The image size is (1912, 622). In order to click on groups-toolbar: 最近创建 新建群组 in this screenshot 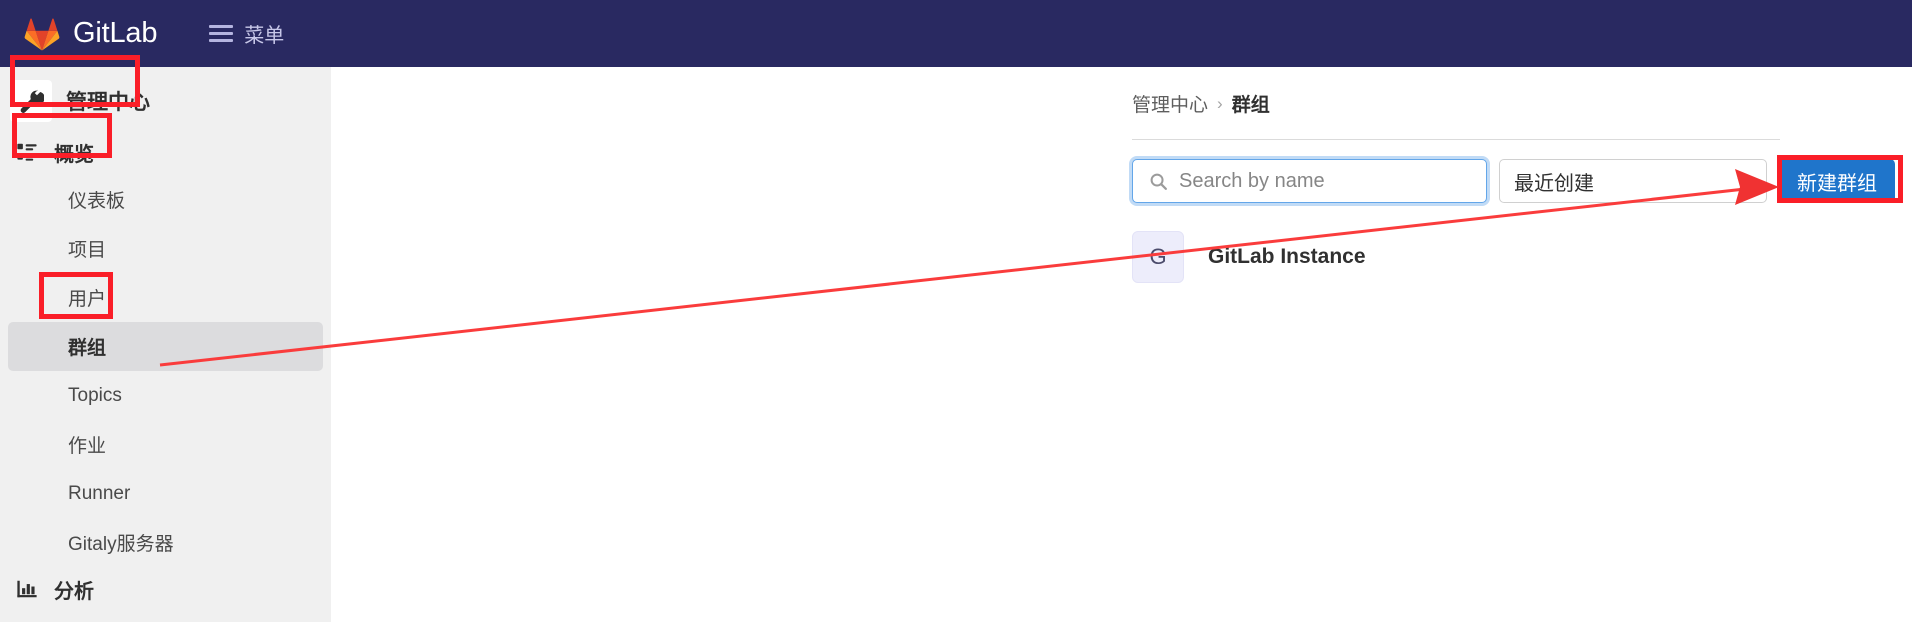, I will do `click(1522, 181)`.